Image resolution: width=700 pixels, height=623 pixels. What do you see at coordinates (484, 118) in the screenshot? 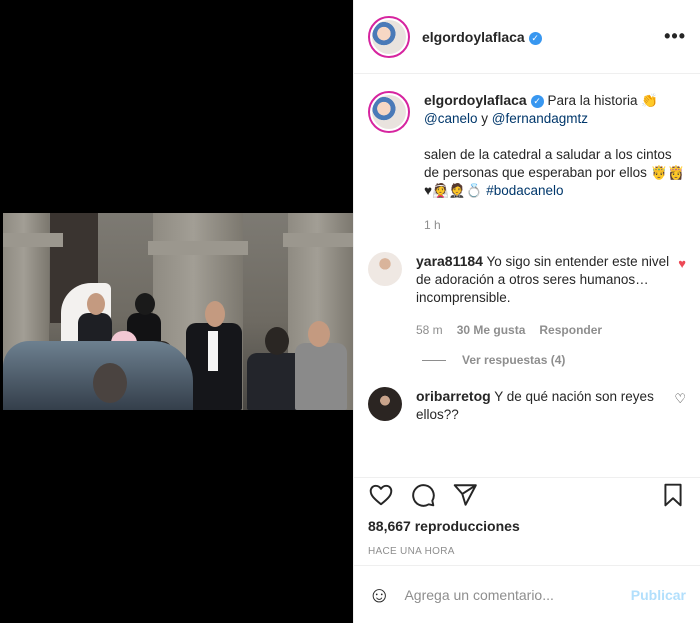
I see `caption-joiner: y` at bounding box center [484, 118].